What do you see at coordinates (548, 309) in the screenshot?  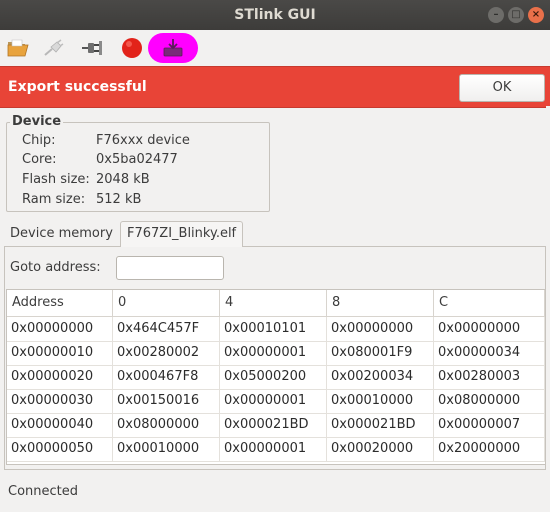 I see `window-edge` at bounding box center [548, 309].